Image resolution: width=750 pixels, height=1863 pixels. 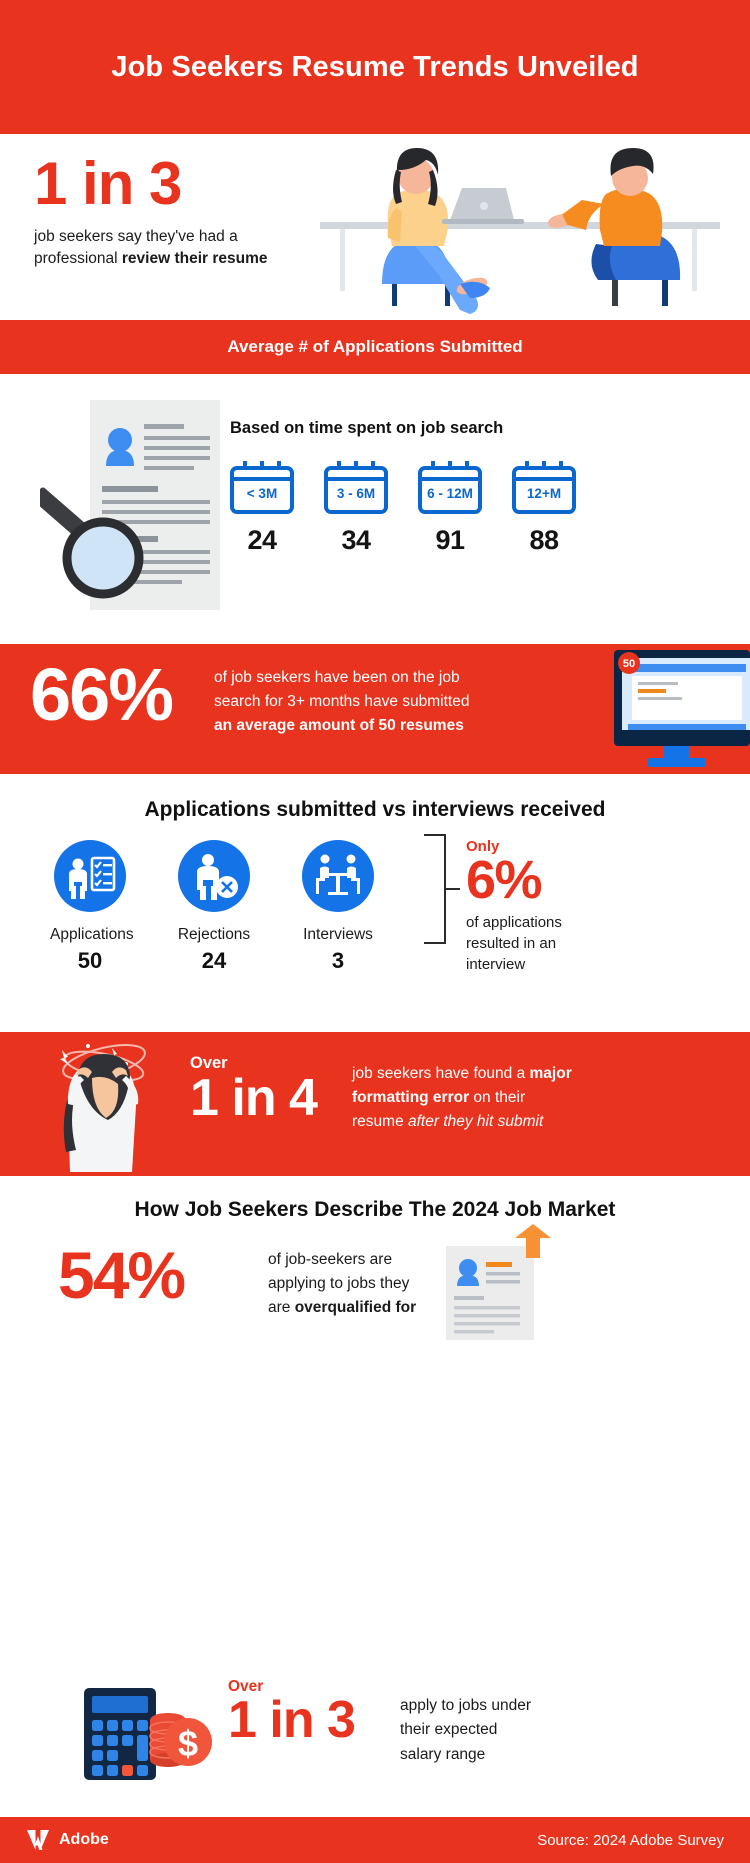 I want to click on adobe-logo-icon, so click(x=38, y=1840).